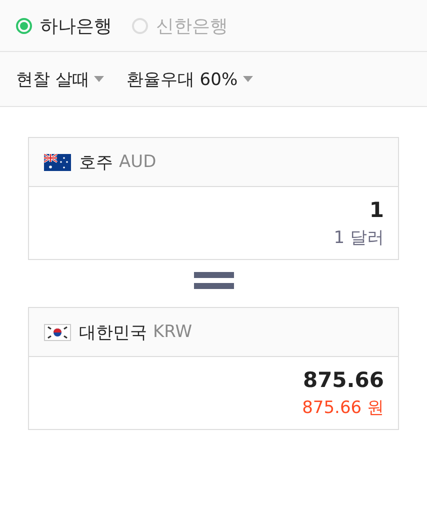 This screenshot has height=520, width=427. What do you see at coordinates (64, 26) in the screenshot?
I see `bank-radio: 하나은행` at bounding box center [64, 26].